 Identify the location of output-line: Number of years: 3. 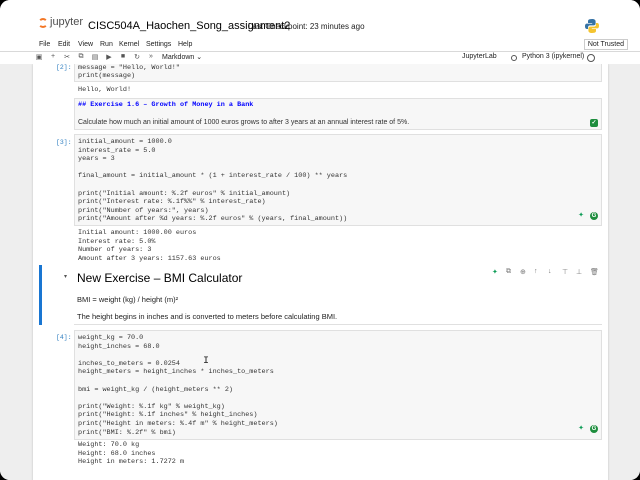
(115, 250).